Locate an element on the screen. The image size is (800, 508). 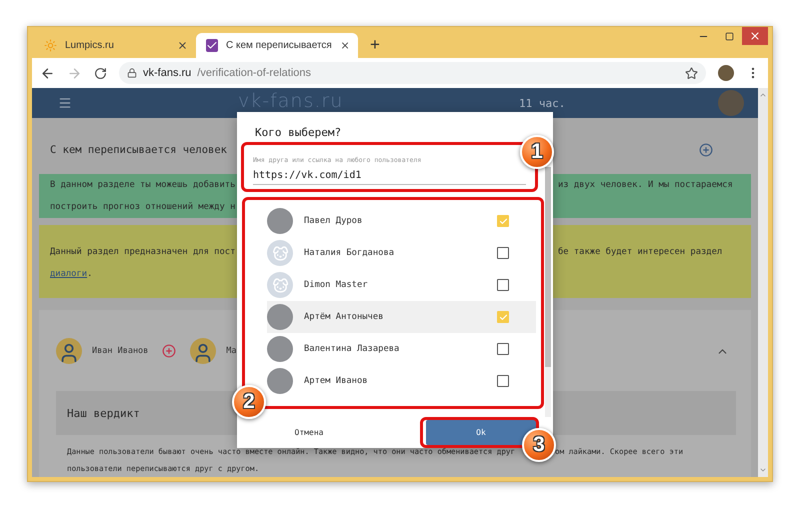
notice-text: диалоги. is located at coordinates (72, 274).